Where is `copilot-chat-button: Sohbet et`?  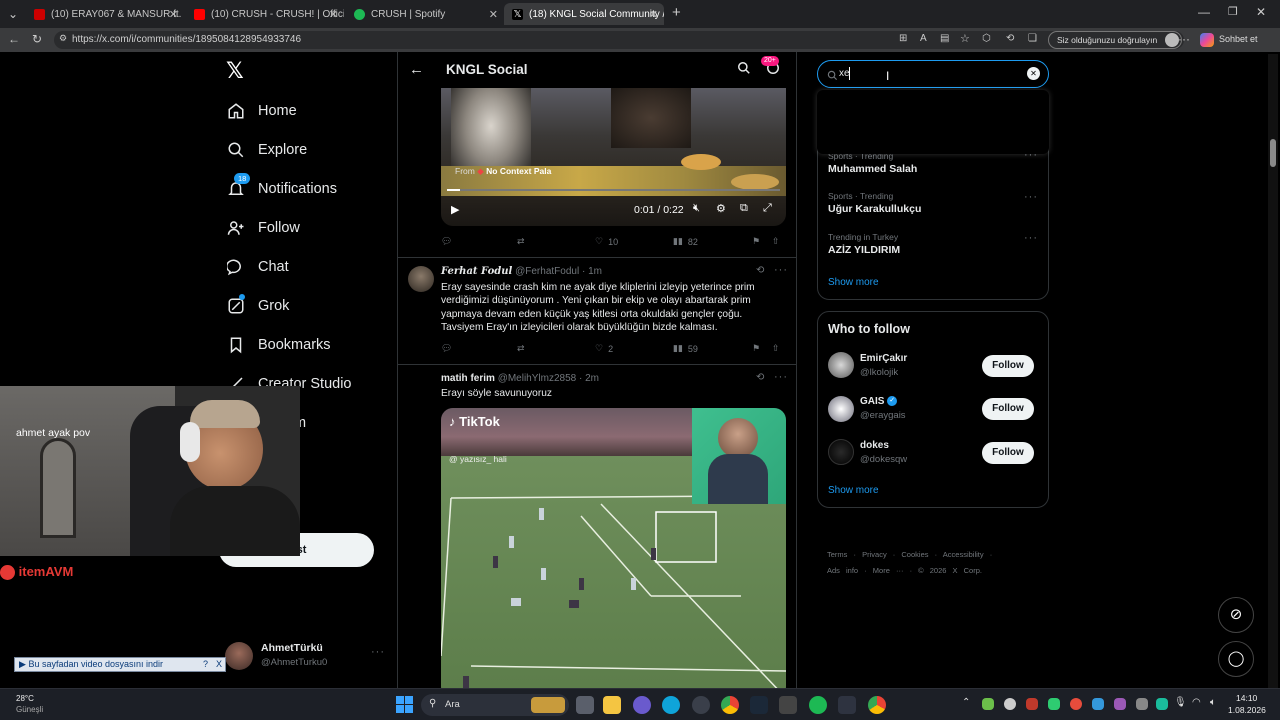
copilot-chat-button: Sohbet et is located at coordinates (1238, 39).